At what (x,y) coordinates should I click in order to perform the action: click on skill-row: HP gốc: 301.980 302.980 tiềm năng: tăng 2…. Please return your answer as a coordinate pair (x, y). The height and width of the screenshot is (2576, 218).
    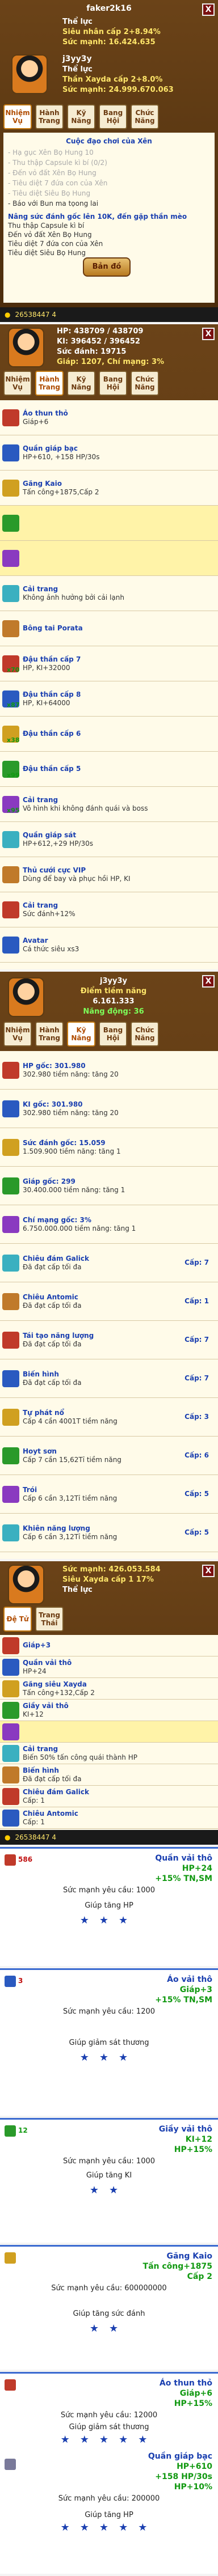
    Looking at the image, I should click on (109, 1070).